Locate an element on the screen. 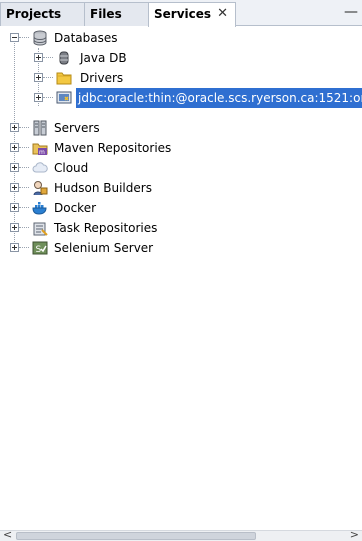 The width and height of the screenshot is (362, 541). scroll-right-icon: > is located at coordinates (354, 534).